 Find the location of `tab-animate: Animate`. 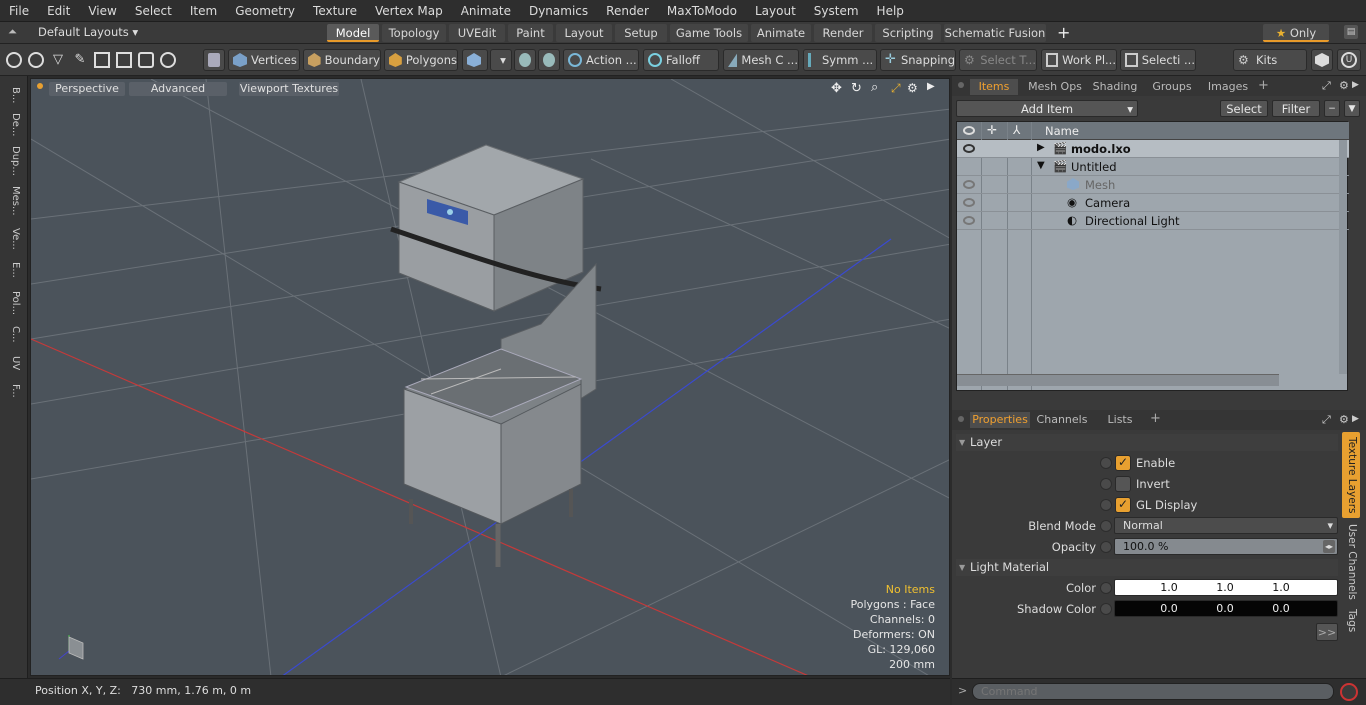

tab-animate: Animate is located at coordinates (781, 33).